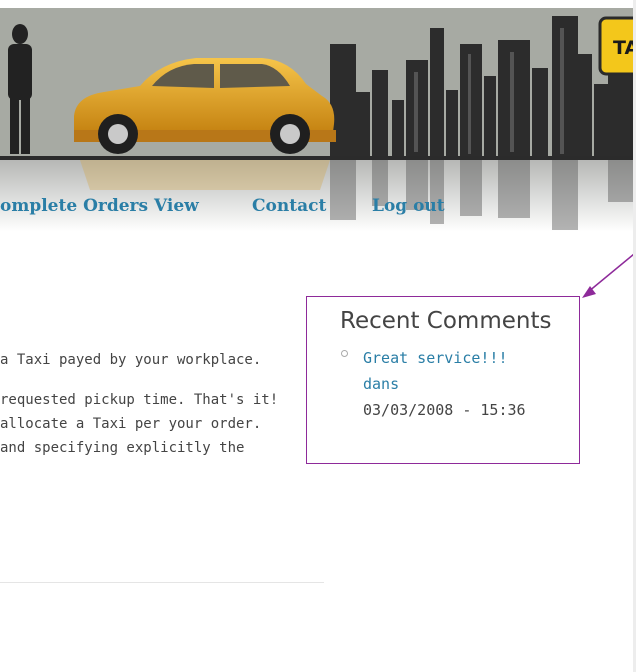 The height and width of the screenshot is (672, 636). Describe the element at coordinates (122, 448) in the screenshot. I see `content-line: and specifying explicitly the` at that location.